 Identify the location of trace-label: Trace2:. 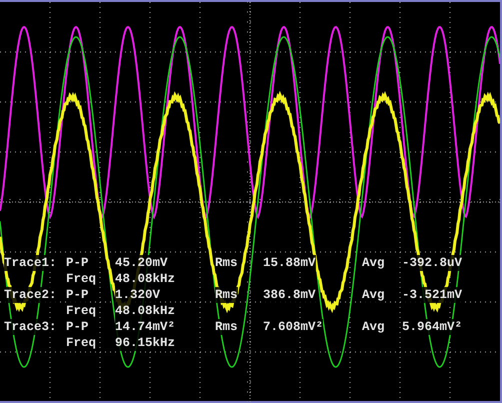
(30, 295).